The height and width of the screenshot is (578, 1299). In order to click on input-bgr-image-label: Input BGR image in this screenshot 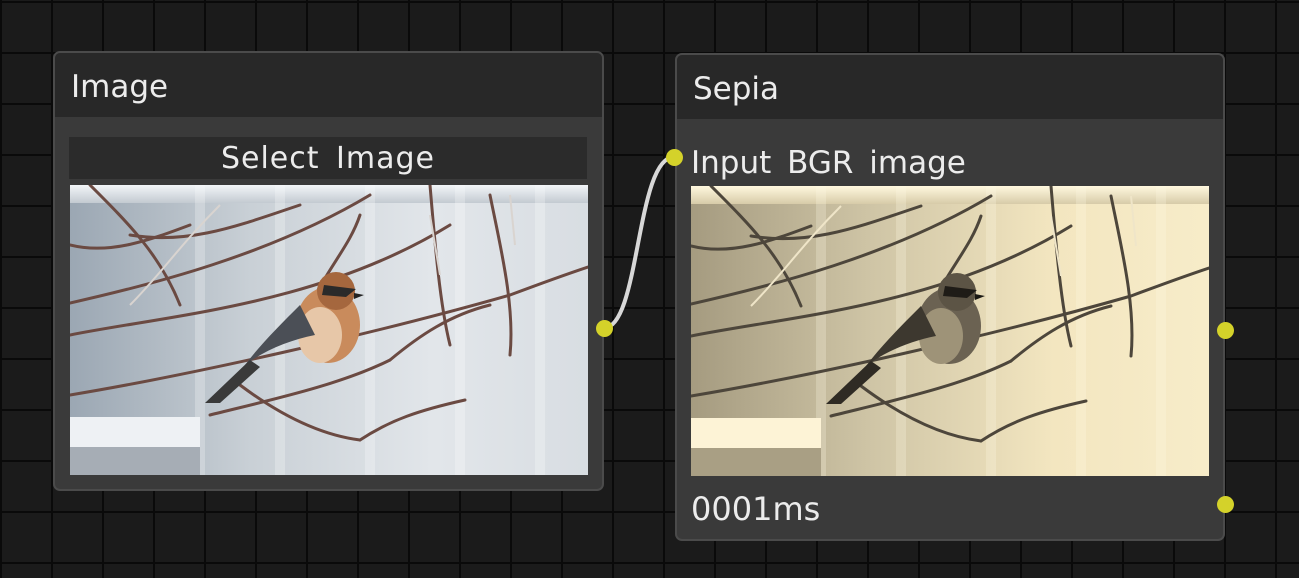, I will do `click(828, 163)`.